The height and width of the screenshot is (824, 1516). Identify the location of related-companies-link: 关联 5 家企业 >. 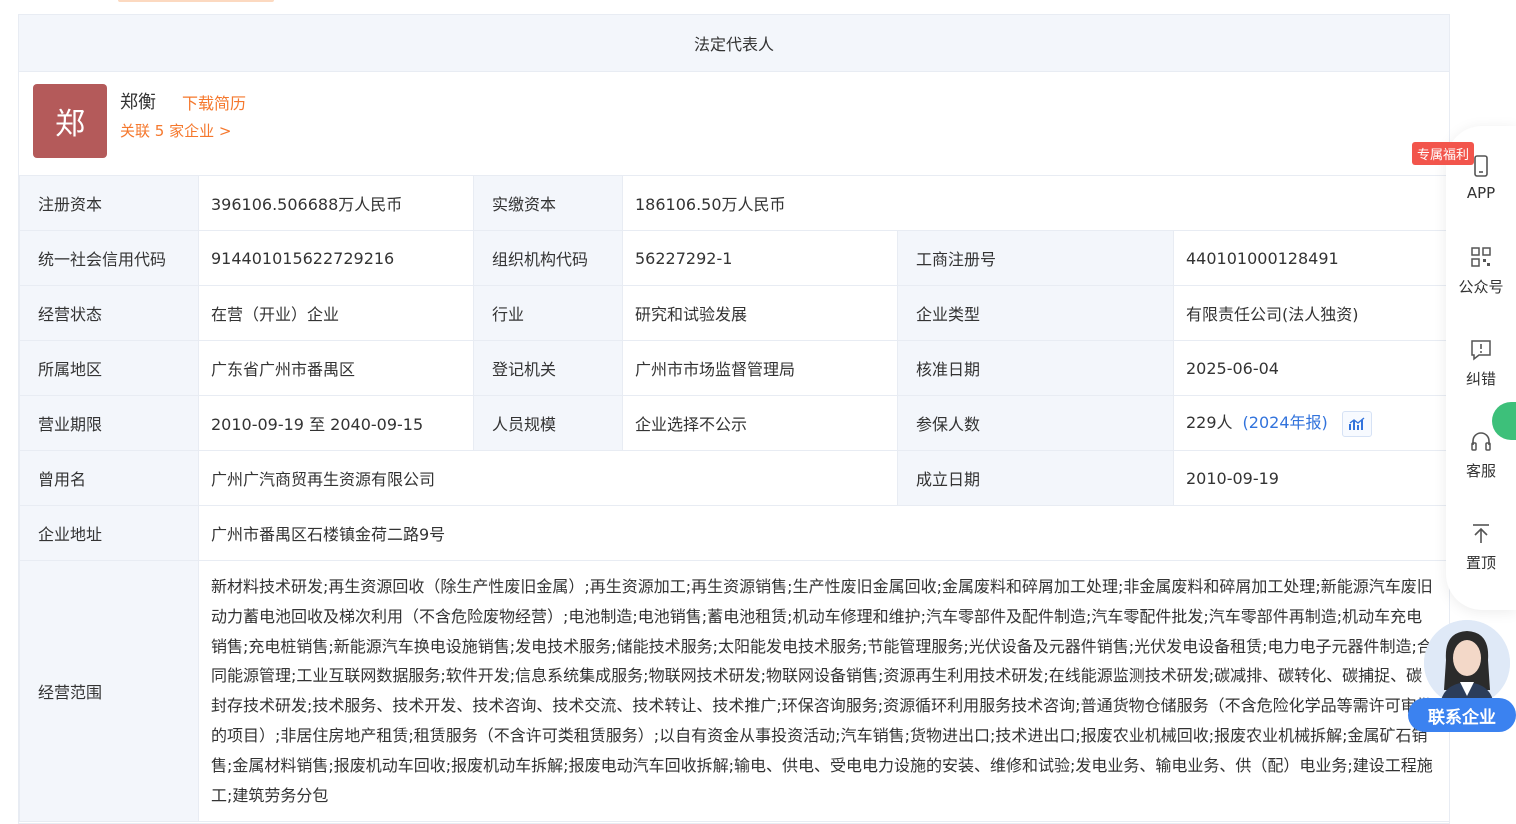
(175, 130).